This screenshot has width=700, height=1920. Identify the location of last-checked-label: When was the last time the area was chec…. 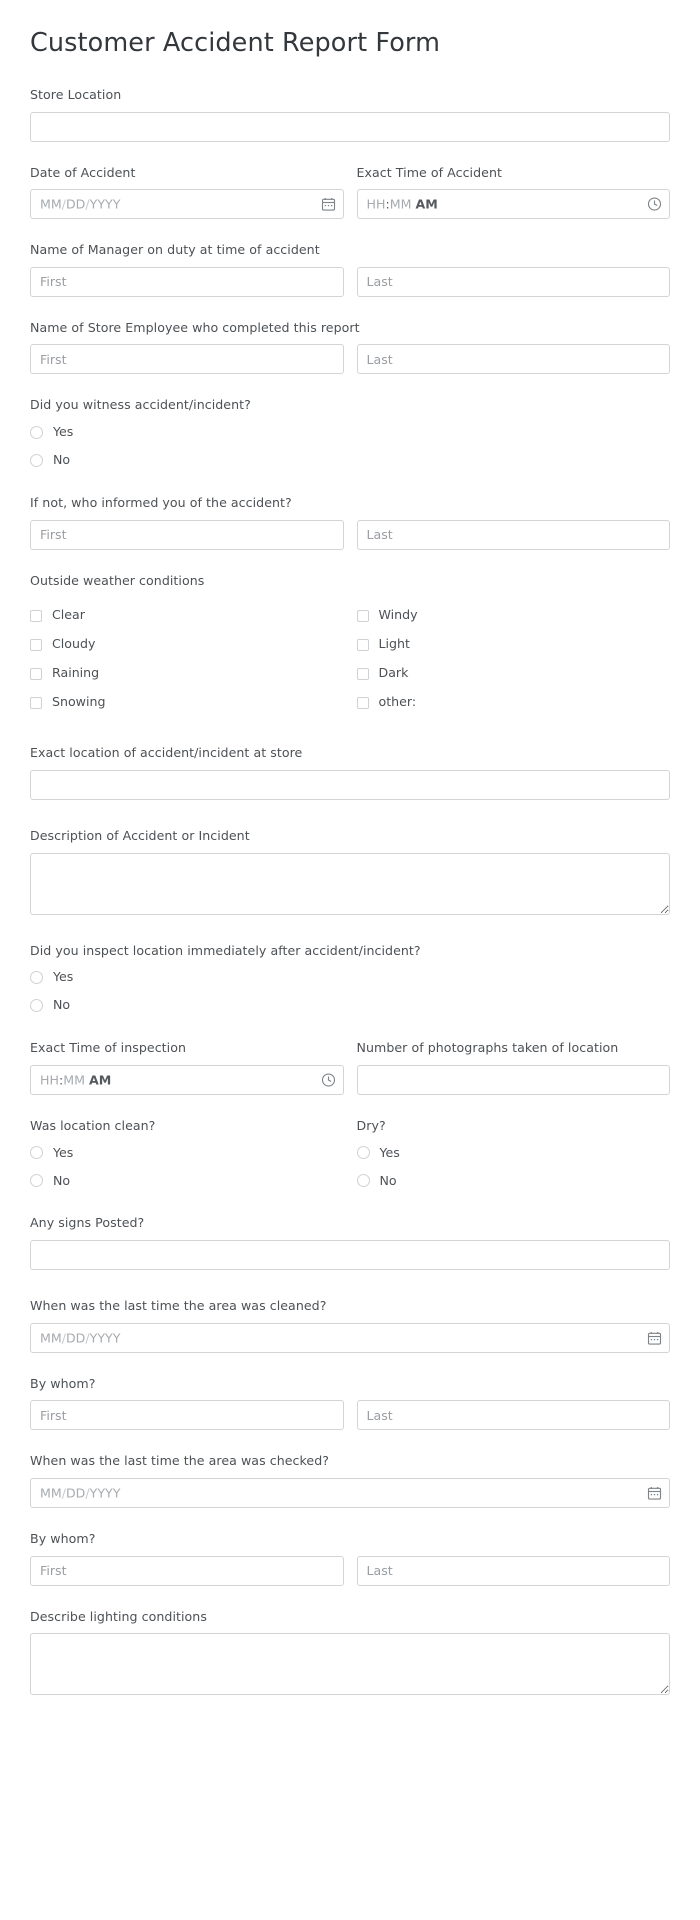
(179, 1461).